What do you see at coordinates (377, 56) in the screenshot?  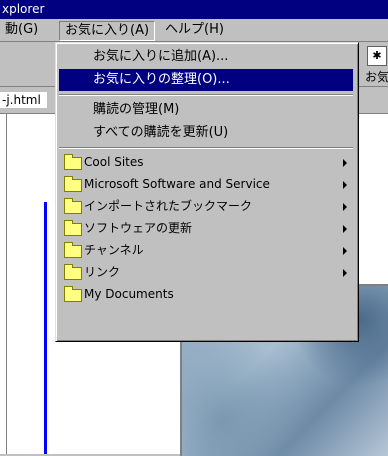 I see `favorites-icon: ✱` at bounding box center [377, 56].